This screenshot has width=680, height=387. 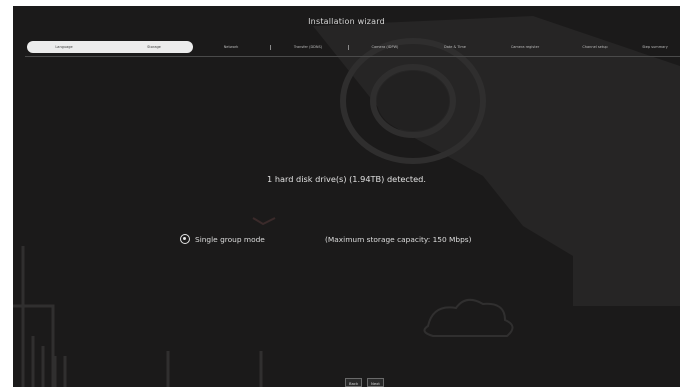 I want to click on step-camera-idpw: Camera (IDPW), so click(x=385, y=47).